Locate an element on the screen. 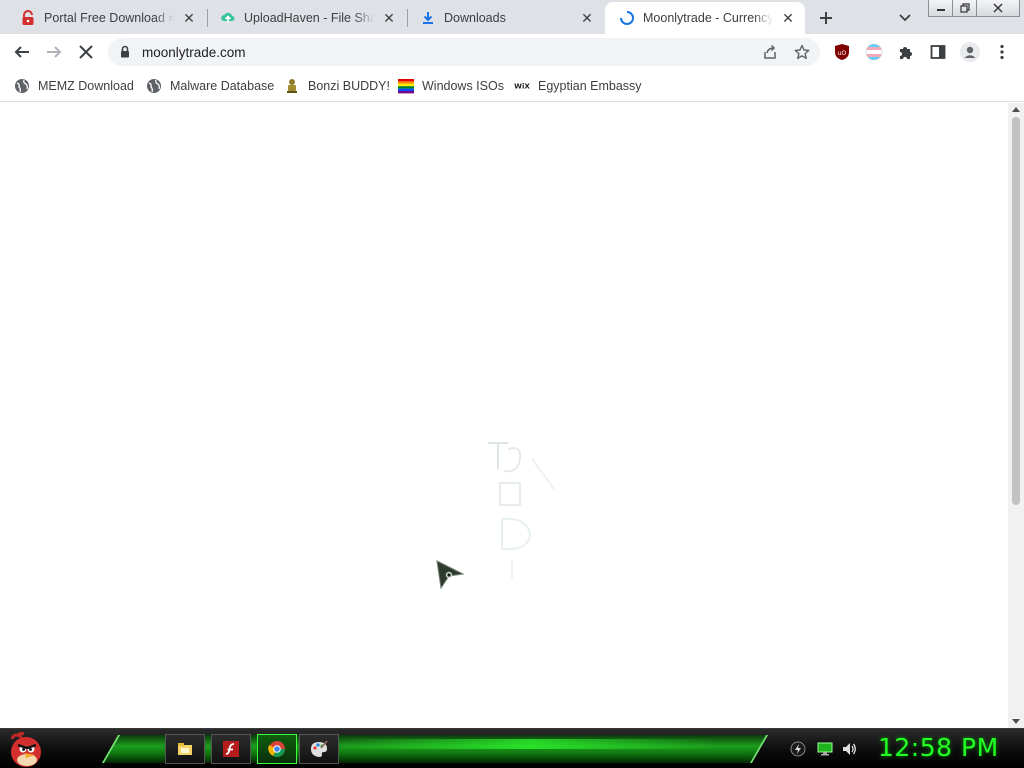 Image resolution: width=1024 pixels, height=768 pixels. forward-button is located at coordinates (54, 52).